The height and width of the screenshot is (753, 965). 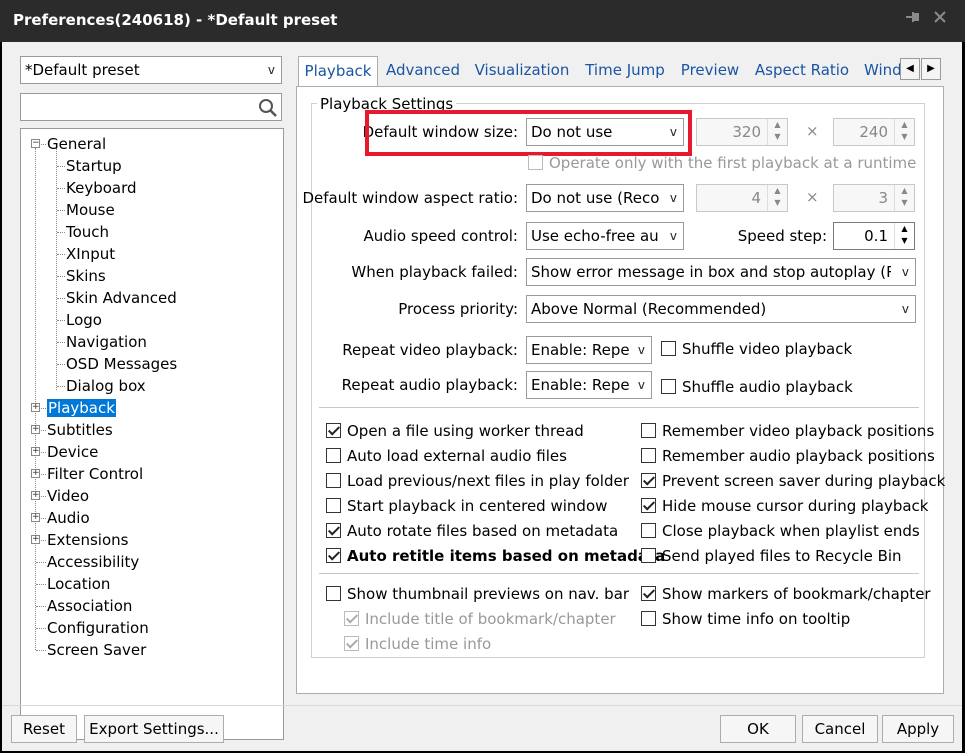 I want to click on tab-playback: Playback, so click(x=338, y=71).